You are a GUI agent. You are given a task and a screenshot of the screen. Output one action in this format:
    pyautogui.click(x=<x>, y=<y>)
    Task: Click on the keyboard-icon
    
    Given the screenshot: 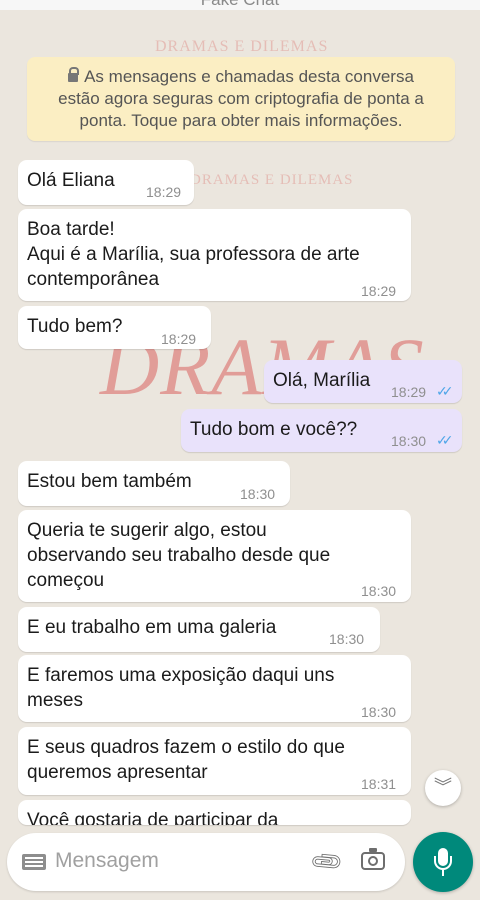 What is the action you would take?
    pyautogui.click(x=34, y=862)
    